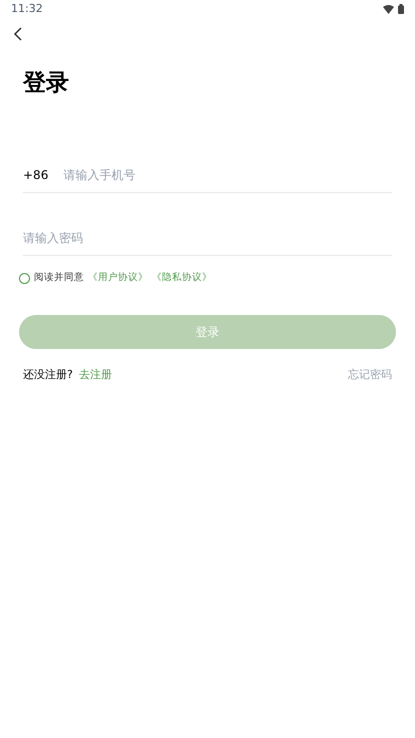 The height and width of the screenshot is (738, 415). What do you see at coordinates (18, 34) in the screenshot?
I see `back-button` at bounding box center [18, 34].